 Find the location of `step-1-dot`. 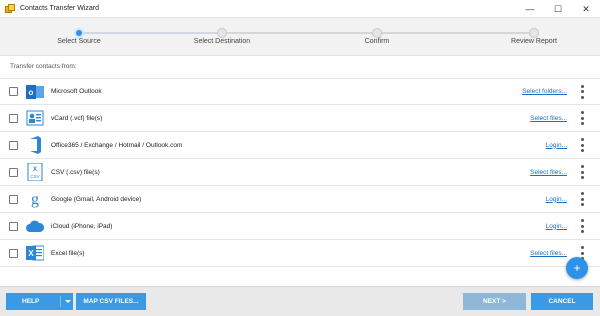

step-1-dot is located at coordinates (79, 33).